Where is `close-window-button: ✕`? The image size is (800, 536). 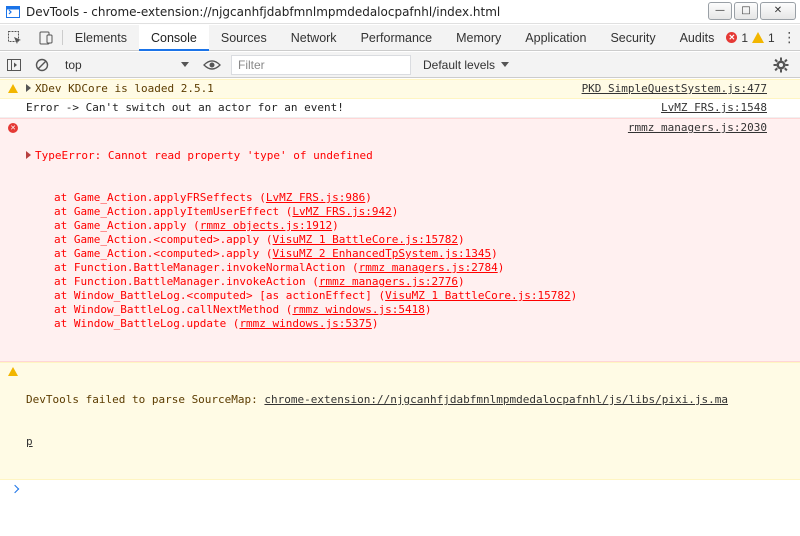 close-window-button: ✕ is located at coordinates (778, 11).